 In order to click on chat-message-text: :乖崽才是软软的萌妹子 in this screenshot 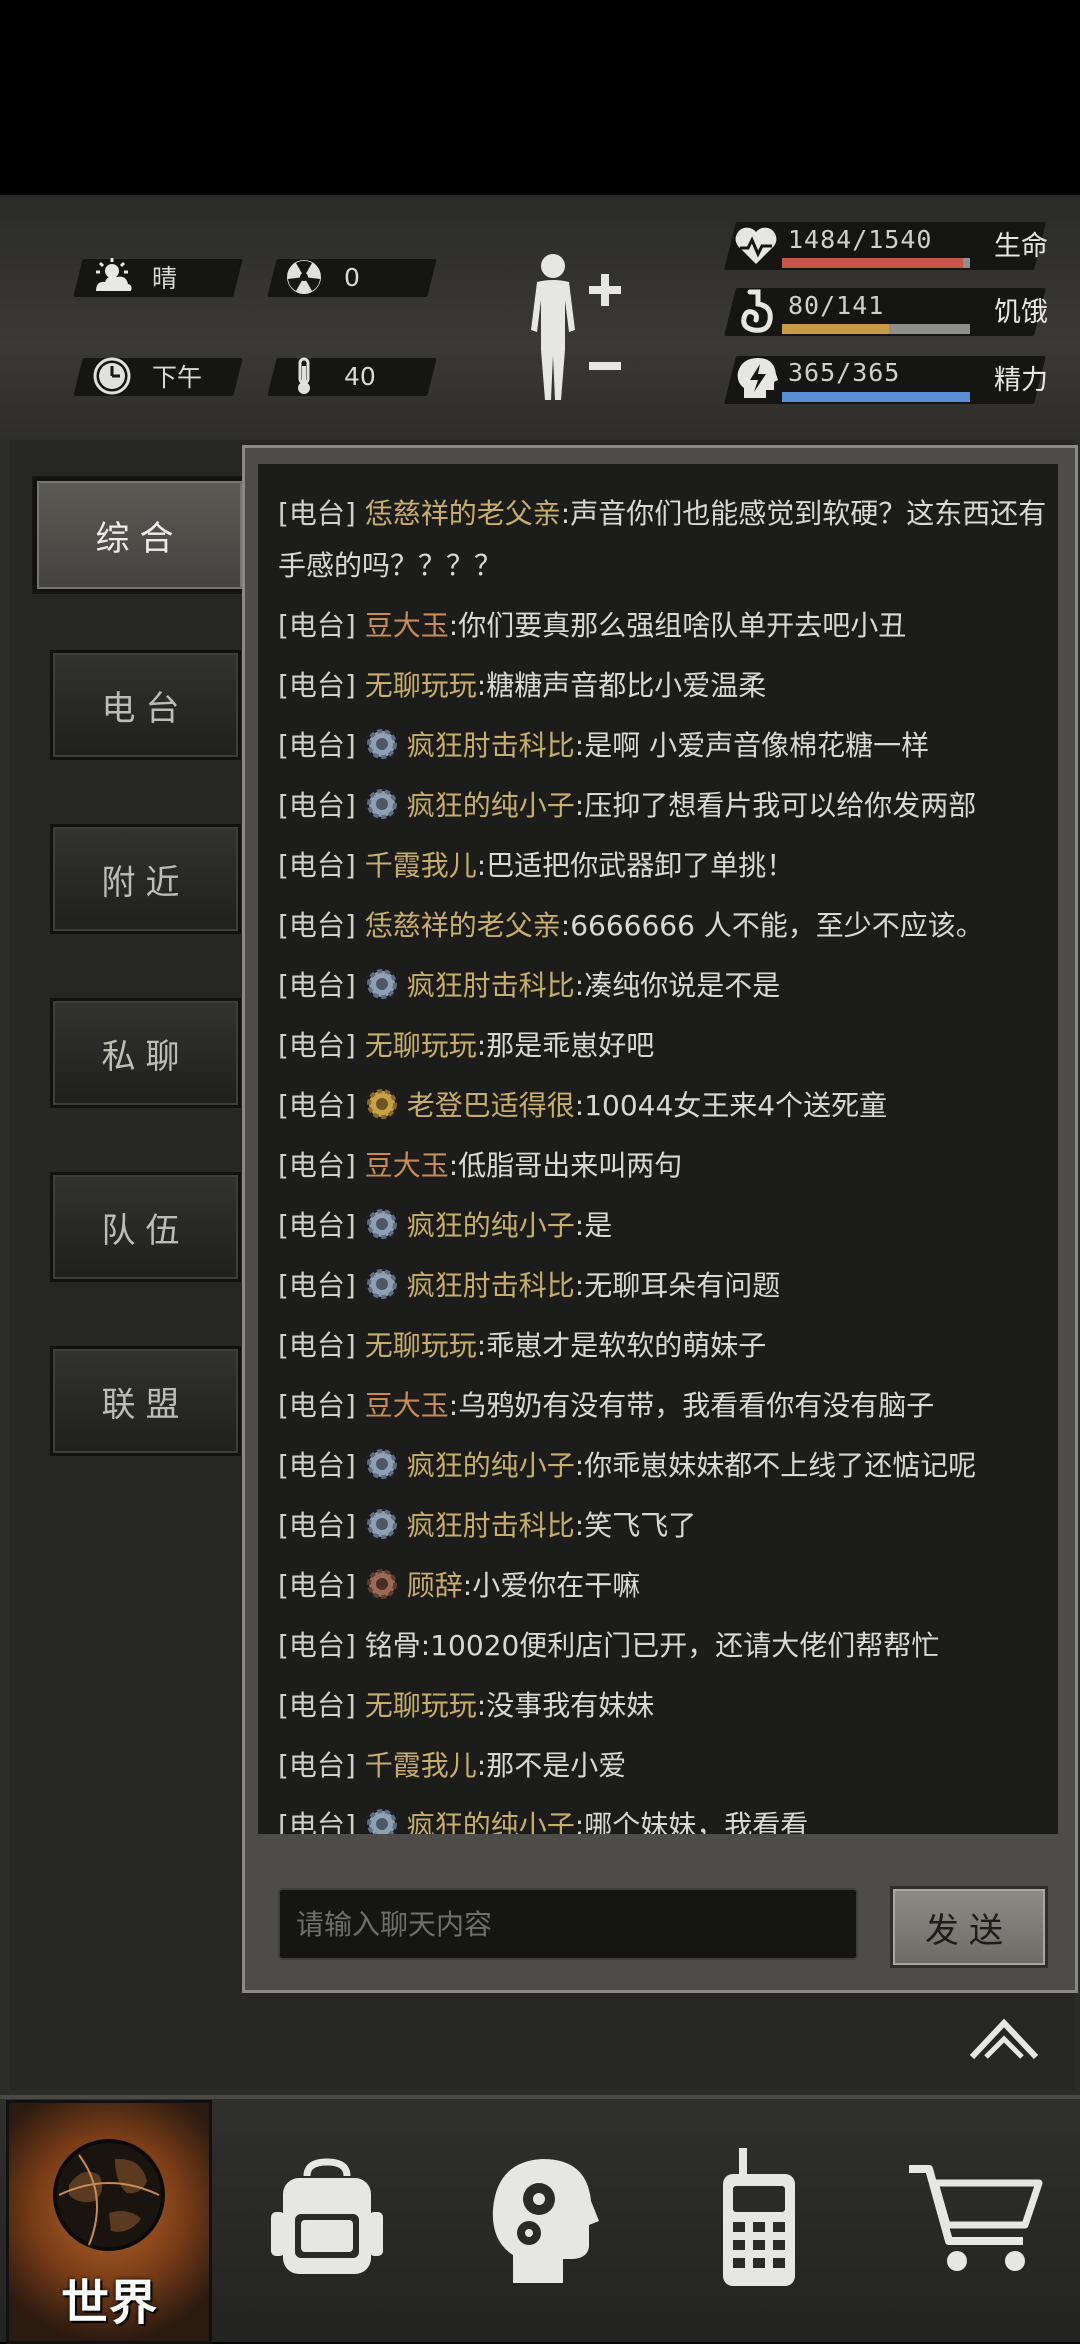, I will do `click(621, 1345)`.